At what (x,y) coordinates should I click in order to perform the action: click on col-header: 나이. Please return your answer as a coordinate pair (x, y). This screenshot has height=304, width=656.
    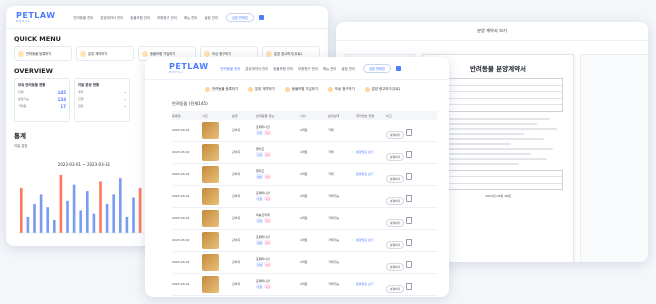
    Looking at the image, I should click on (314, 115).